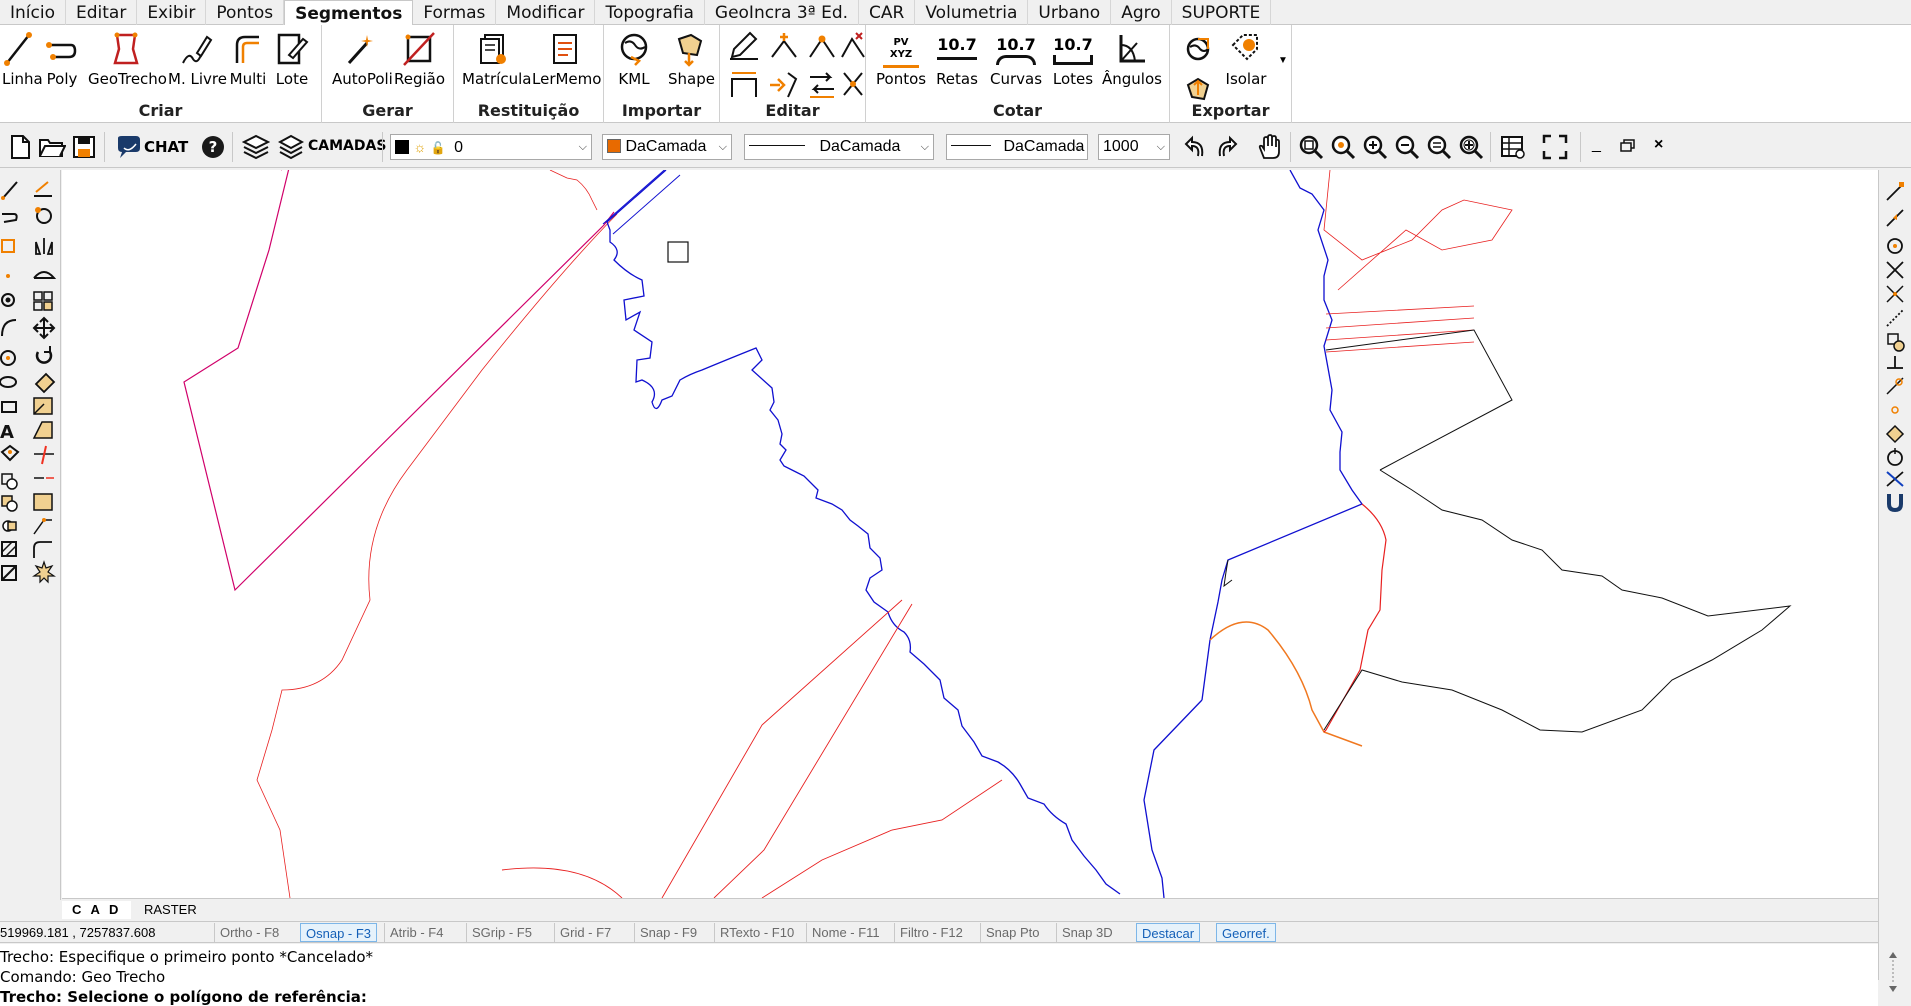  I want to click on export-shape-icon, so click(1198, 89).